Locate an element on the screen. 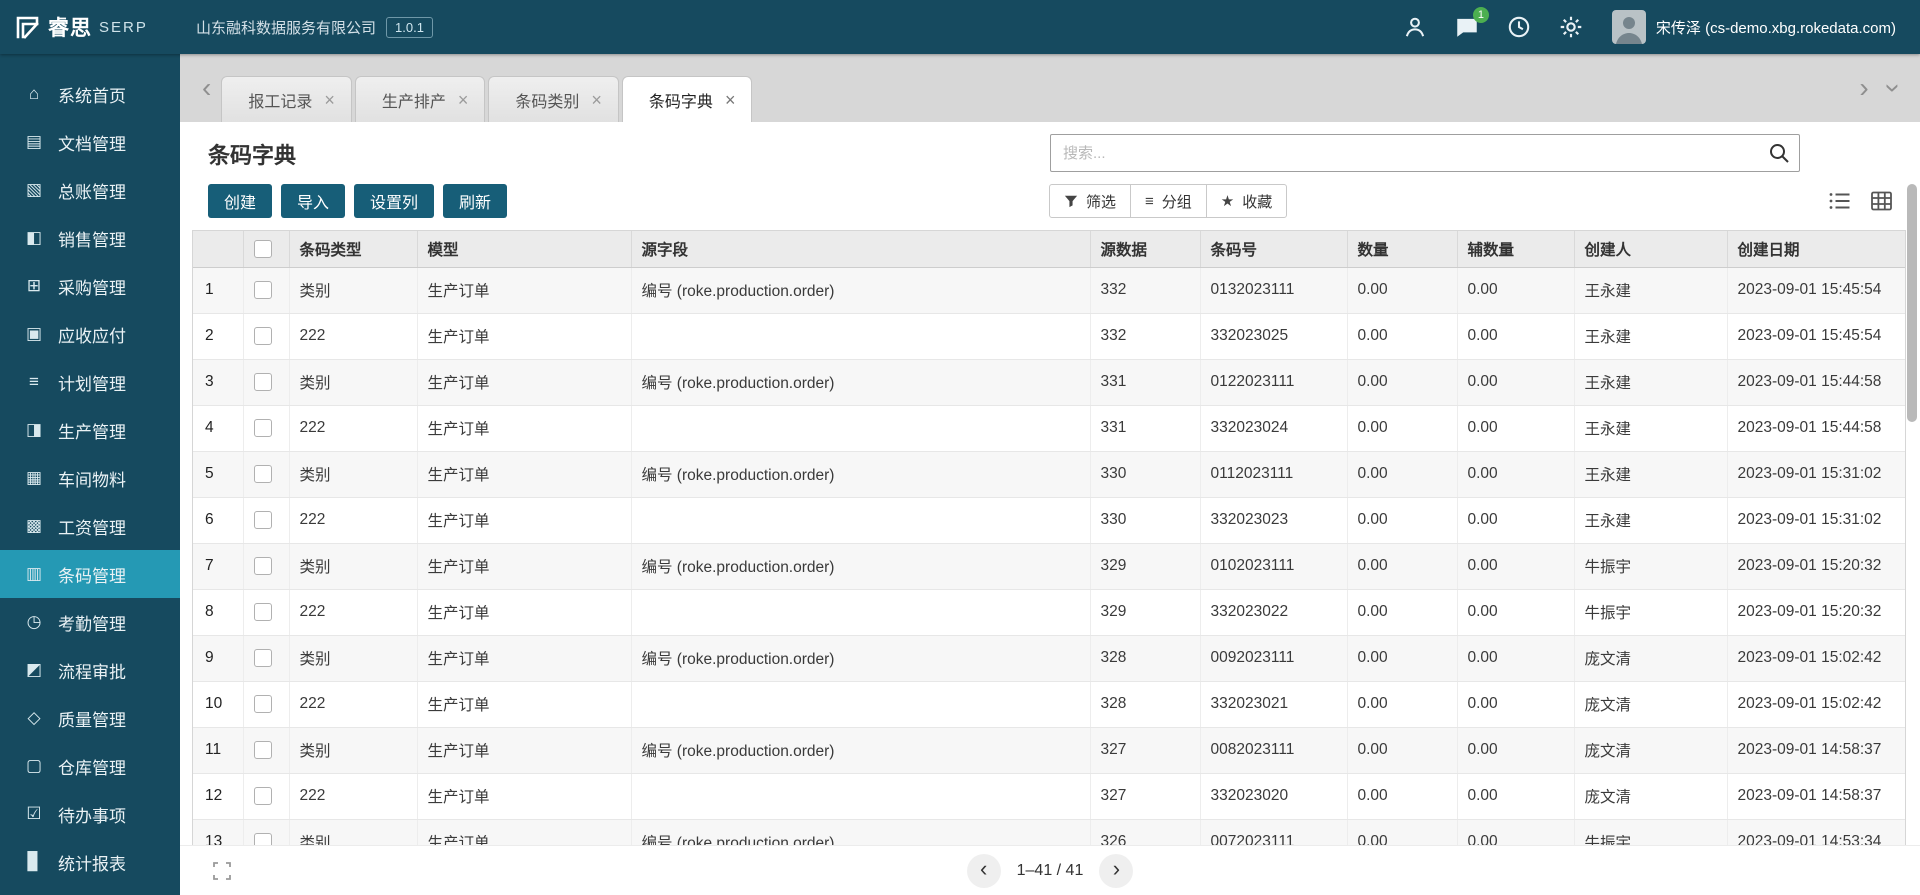 Image resolution: width=1920 pixels, height=895 pixels. set-columns-button: 设置列 is located at coordinates (394, 201).